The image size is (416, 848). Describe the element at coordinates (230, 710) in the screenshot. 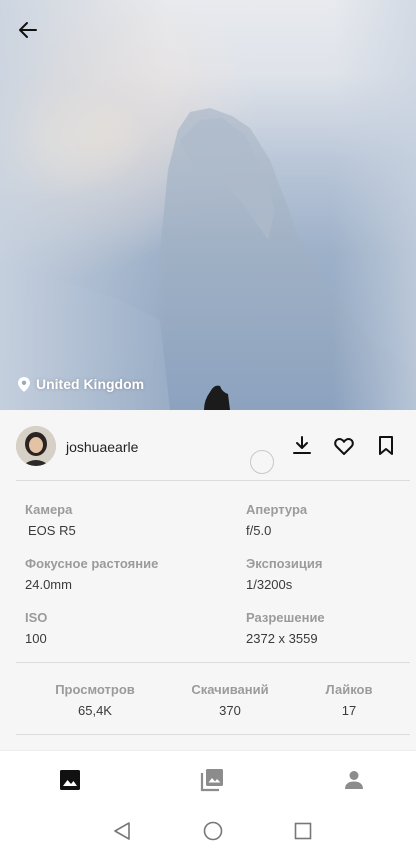

I see `stat-downloads-value: 370` at that location.